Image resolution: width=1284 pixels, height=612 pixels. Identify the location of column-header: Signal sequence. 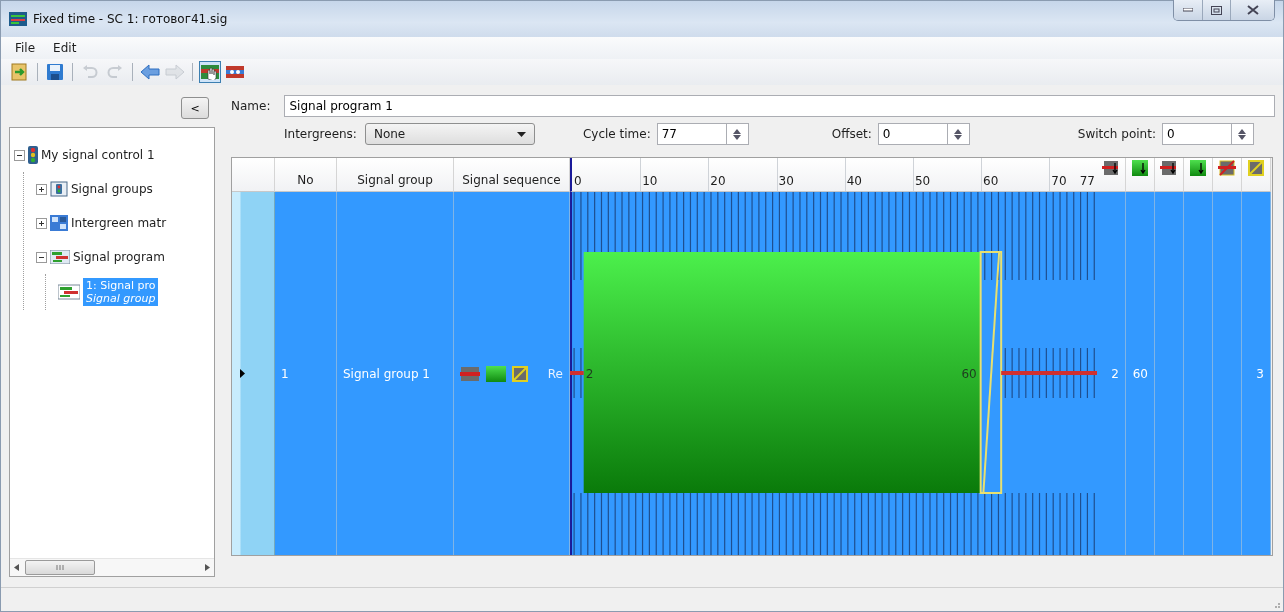
(512, 175).